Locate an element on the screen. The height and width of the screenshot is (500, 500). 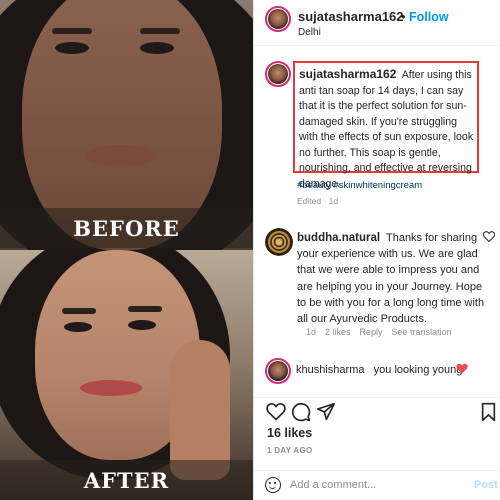
comment-likes: 2 likes is located at coordinates (338, 332).